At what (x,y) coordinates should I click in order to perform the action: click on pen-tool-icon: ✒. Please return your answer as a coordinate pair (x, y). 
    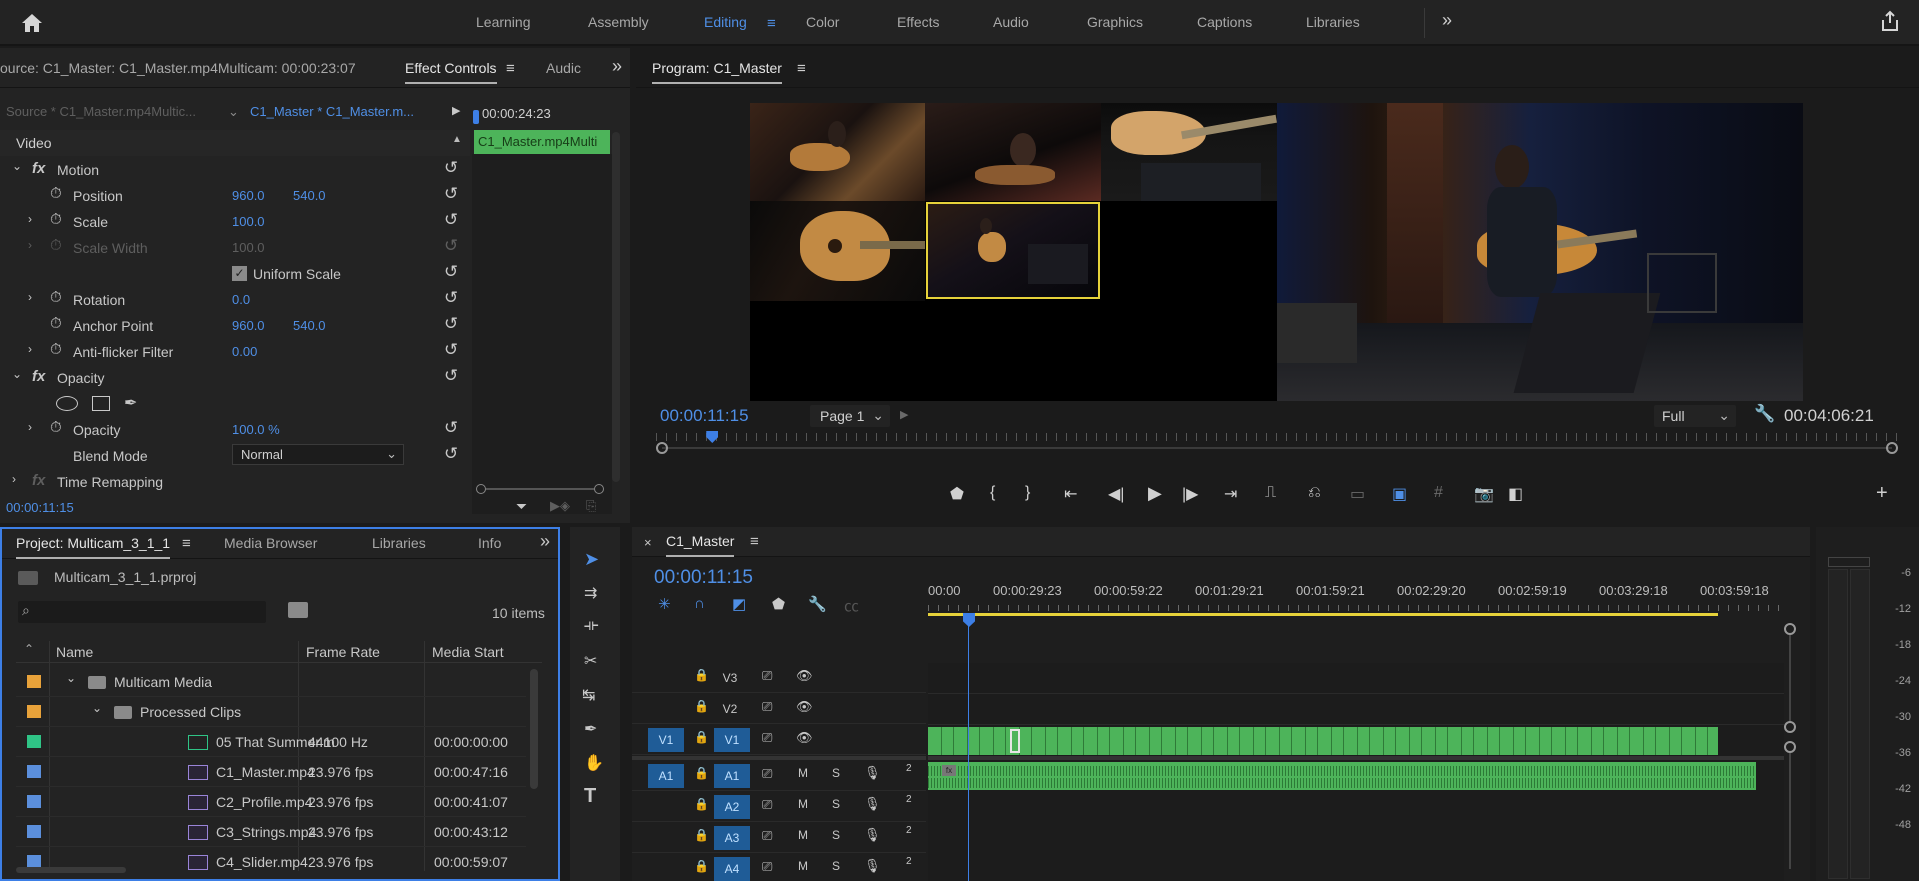
    Looking at the image, I should click on (590, 729).